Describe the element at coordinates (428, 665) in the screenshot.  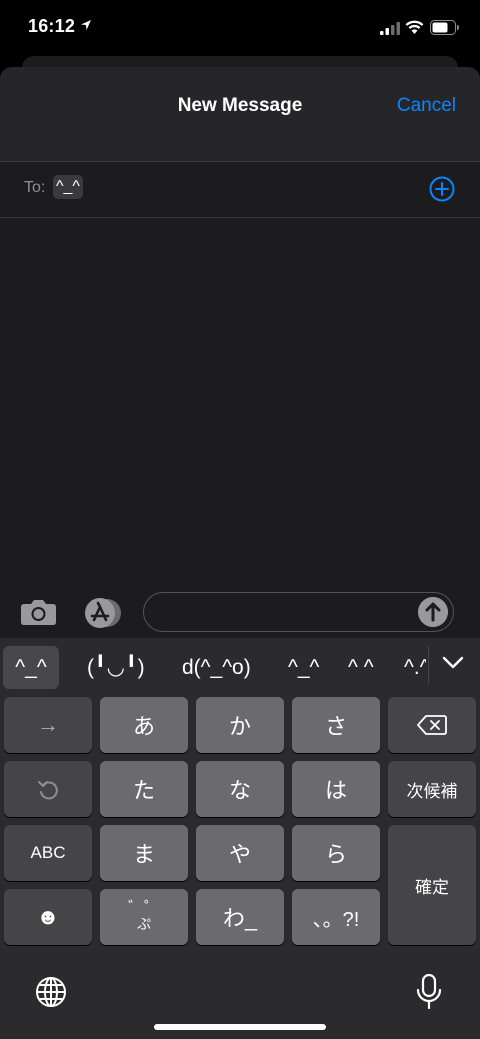
I see `candidate-divider` at that location.